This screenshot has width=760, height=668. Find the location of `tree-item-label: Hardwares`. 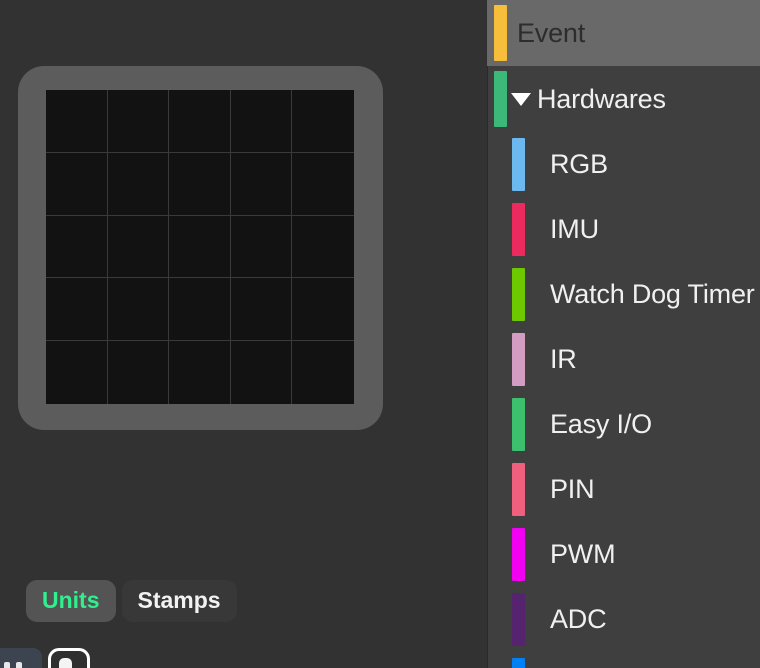

tree-item-label: Hardwares is located at coordinates (601, 98).